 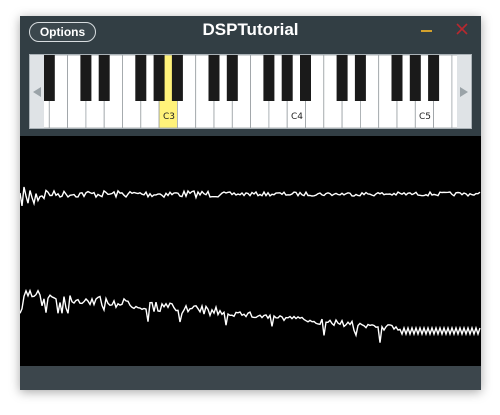 I want to click on triangle-right-icon, so click(x=464, y=91).